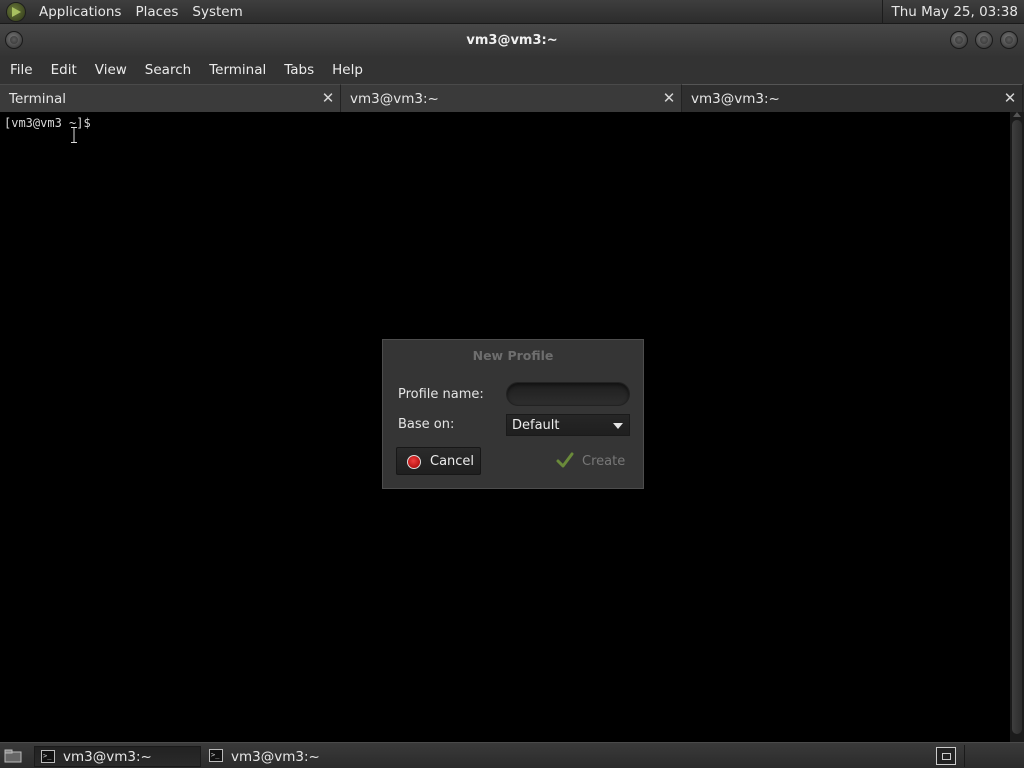 The width and height of the screenshot is (1024, 768). I want to click on bottom-panel: >_ vm3@vm3:~ >_ vm3@vm3:~, so click(512, 755).